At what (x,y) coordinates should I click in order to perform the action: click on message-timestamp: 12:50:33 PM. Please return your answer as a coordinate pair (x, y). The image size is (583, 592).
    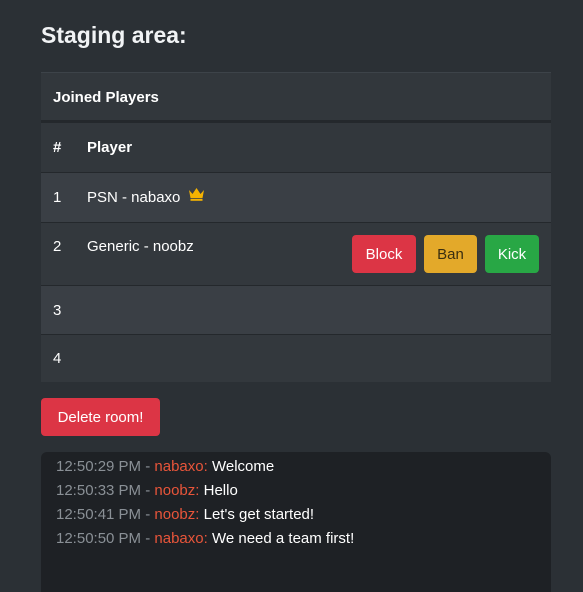
    Looking at the image, I should click on (99, 490).